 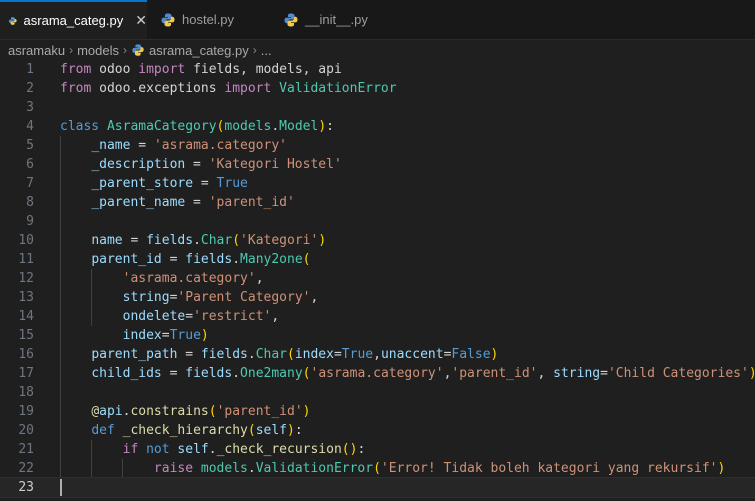 I want to click on code-token: from, so click(x=76, y=88).